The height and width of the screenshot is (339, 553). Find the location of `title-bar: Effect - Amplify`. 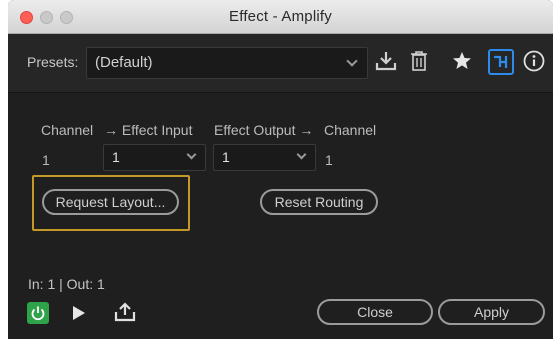

title-bar: Effect - Amplify is located at coordinates (280, 17).